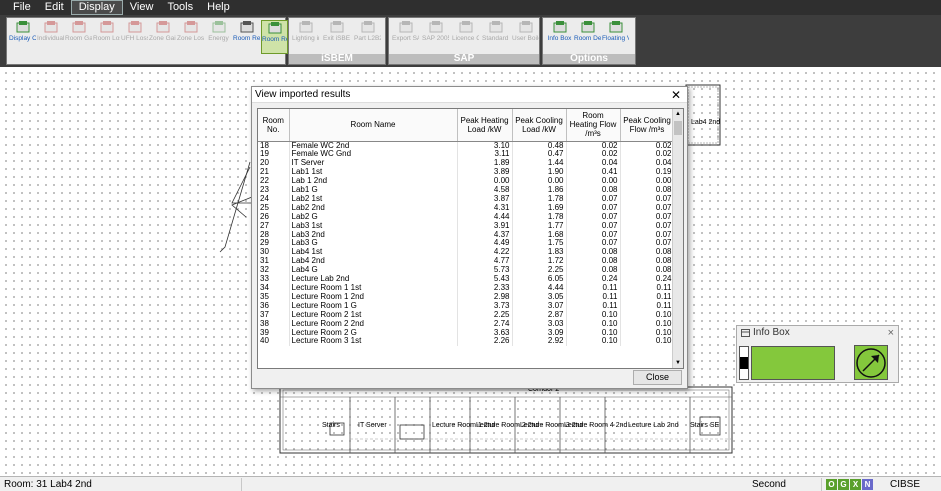 Image resolution: width=941 pixels, height=491 pixels. Describe the element at coordinates (274, 37) in the screenshot. I see `room-results-button: Room Results` at that location.